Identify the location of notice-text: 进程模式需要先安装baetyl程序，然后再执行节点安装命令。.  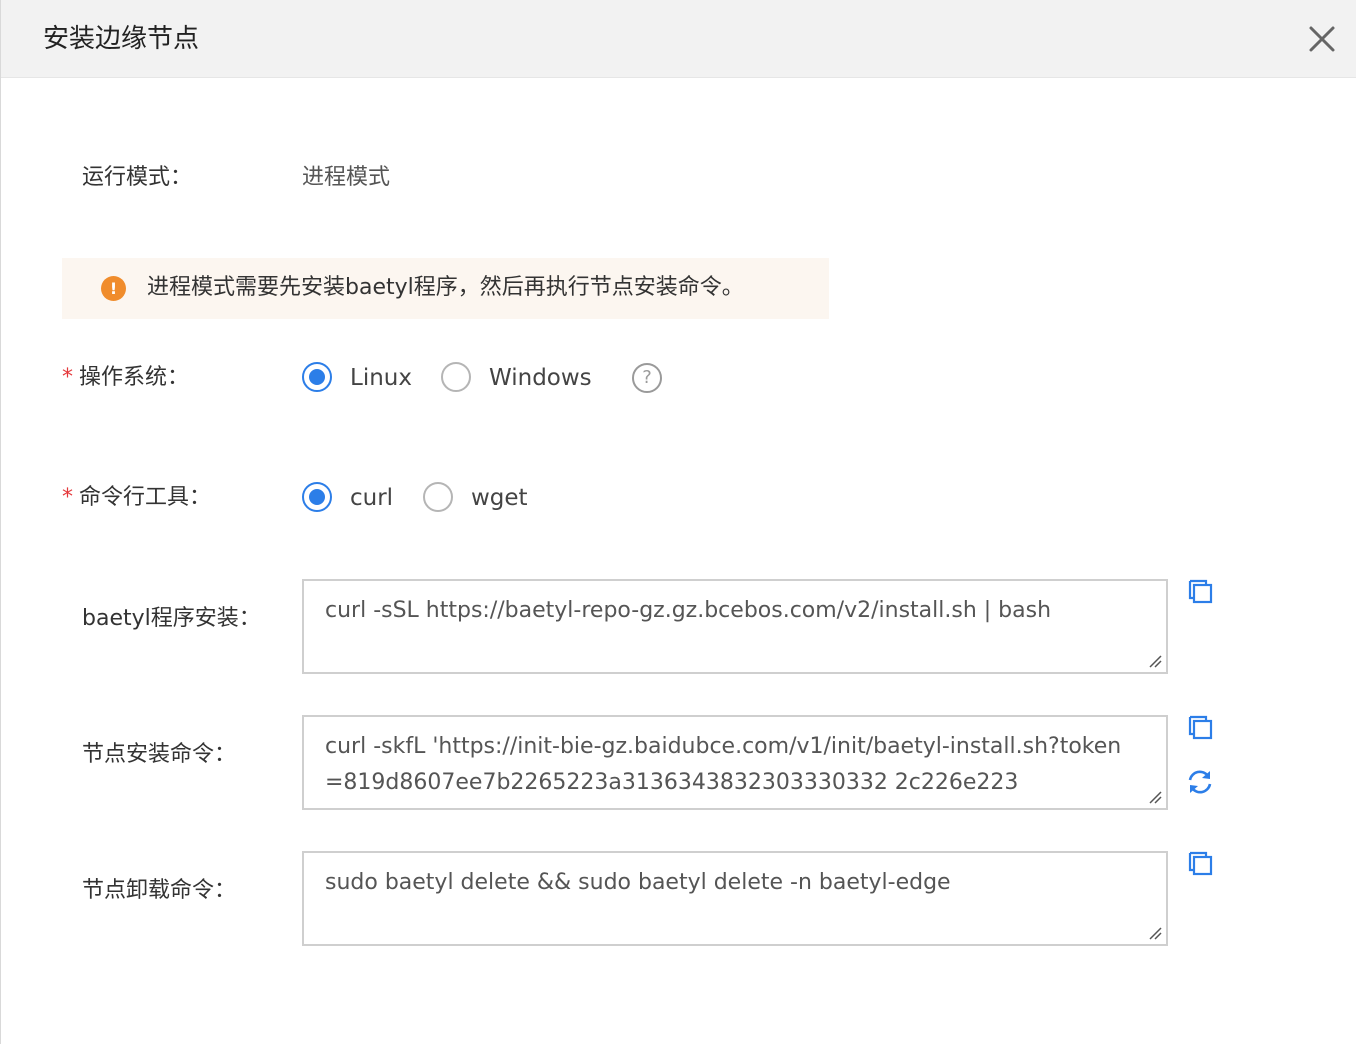
(445, 287).